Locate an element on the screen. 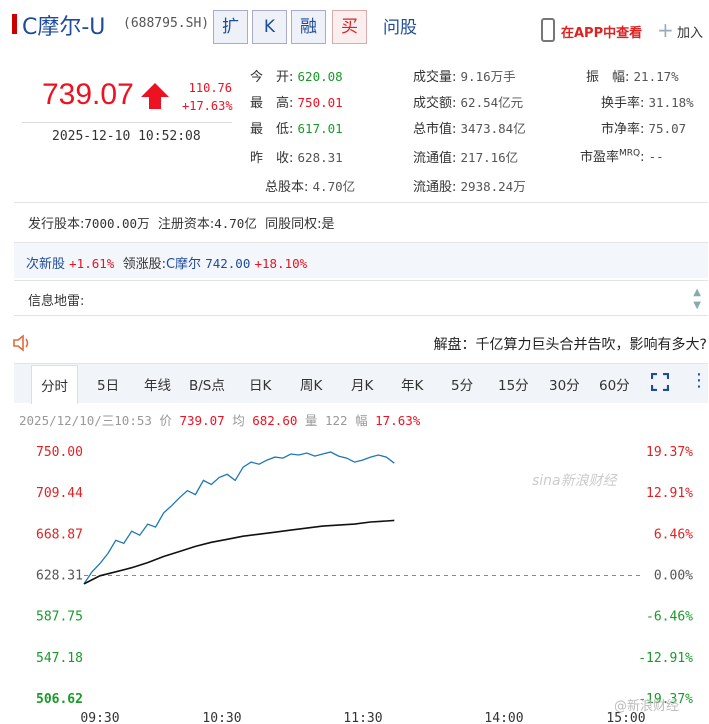  fullscreen-icon is located at coordinates (660, 382).